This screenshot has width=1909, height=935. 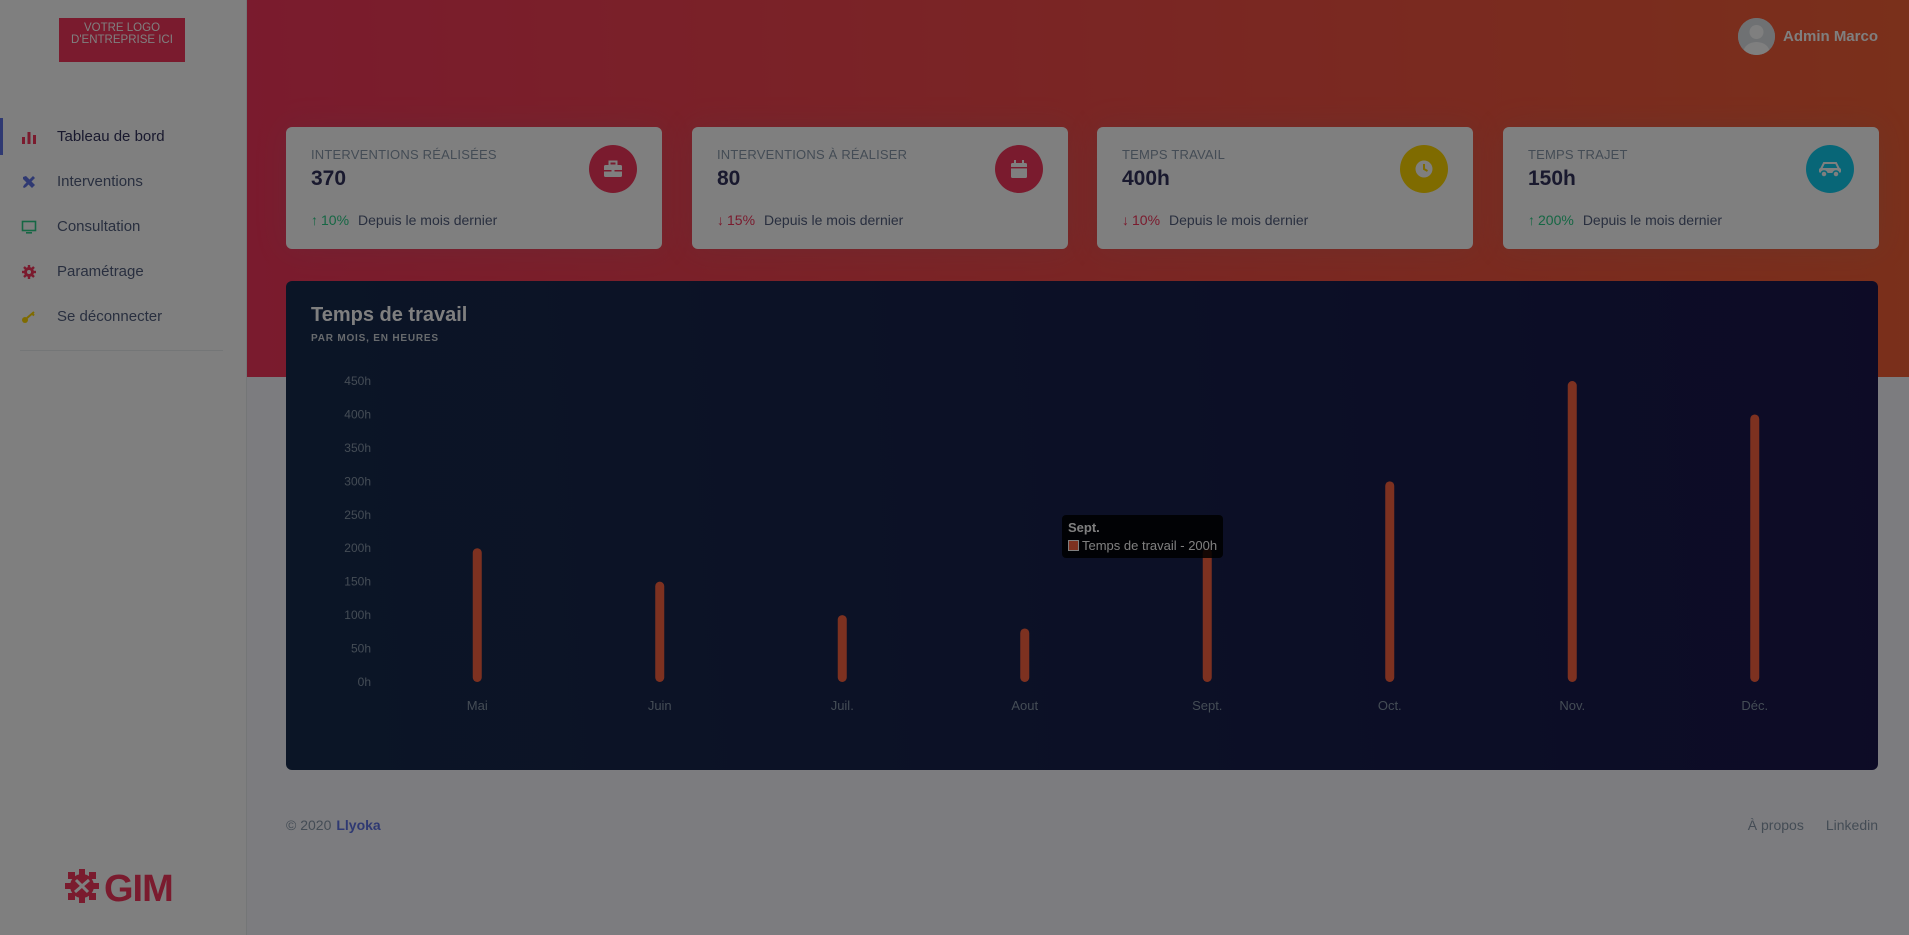 I want to click on y-tick-label: 150h, so click(x=357, y=582).